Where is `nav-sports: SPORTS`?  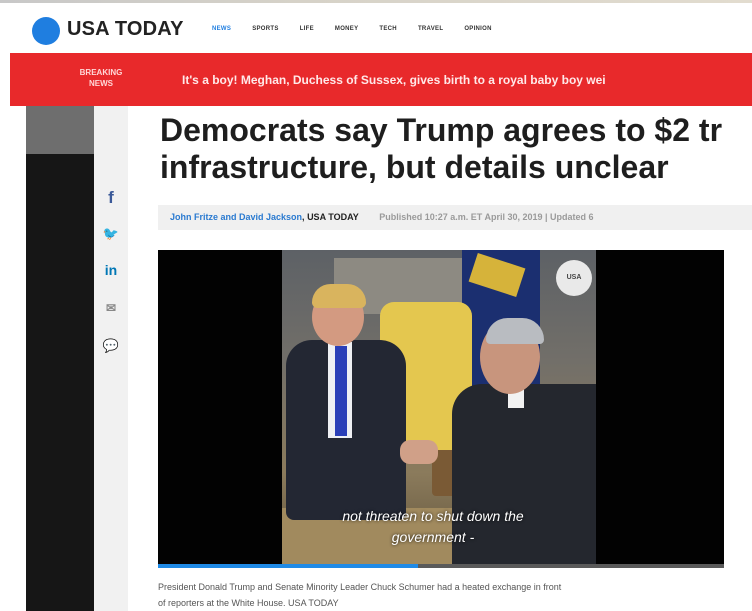
nav-sports: SPORTS is located at coordinates (265, 29).